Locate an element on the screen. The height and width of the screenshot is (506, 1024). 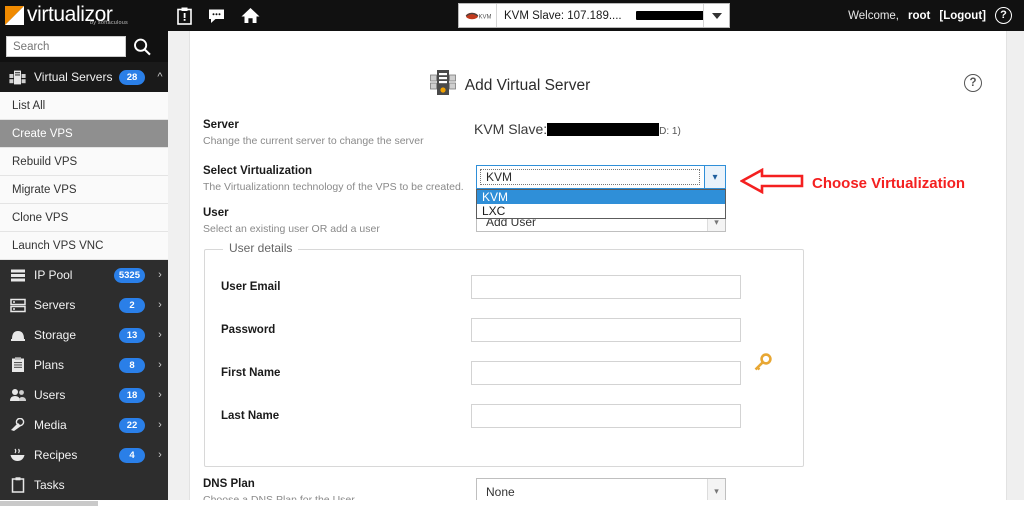
sidebar-label: Servers is located at coordinates (55, 305).